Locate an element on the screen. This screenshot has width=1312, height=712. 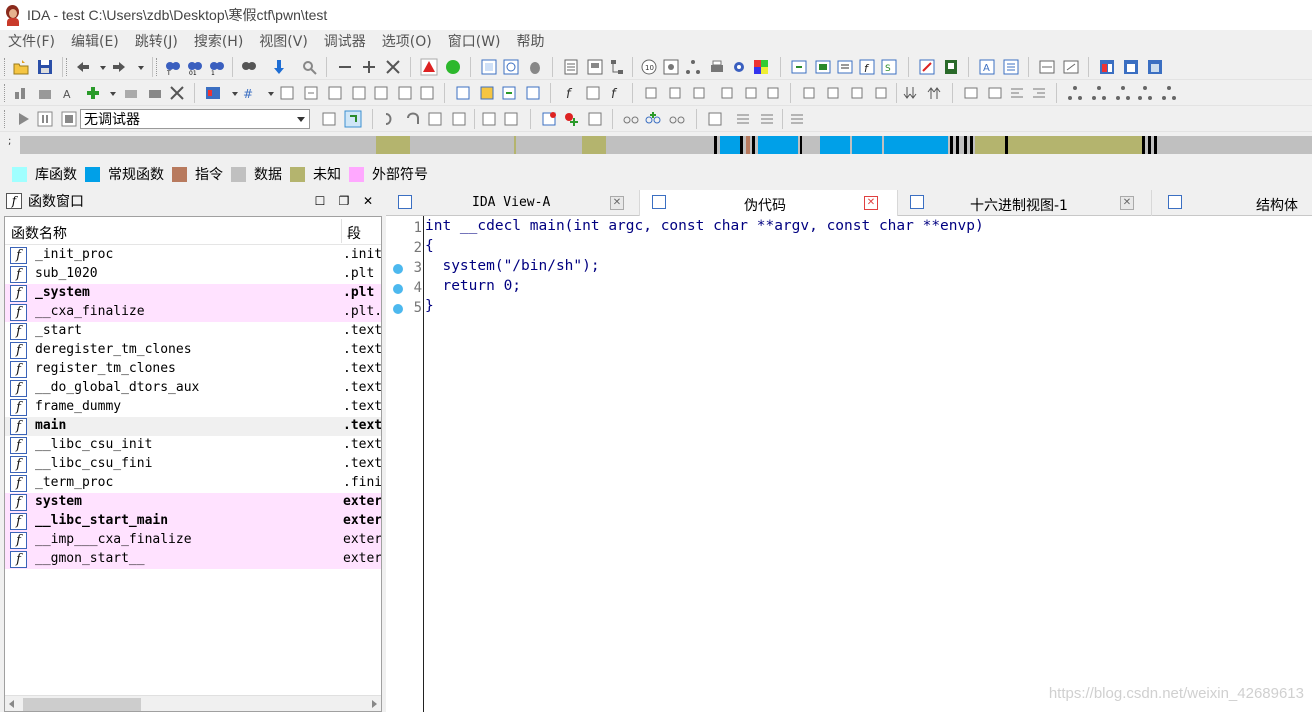
code-line: system("/bin/sh"); is located at coordinates (512, 268).